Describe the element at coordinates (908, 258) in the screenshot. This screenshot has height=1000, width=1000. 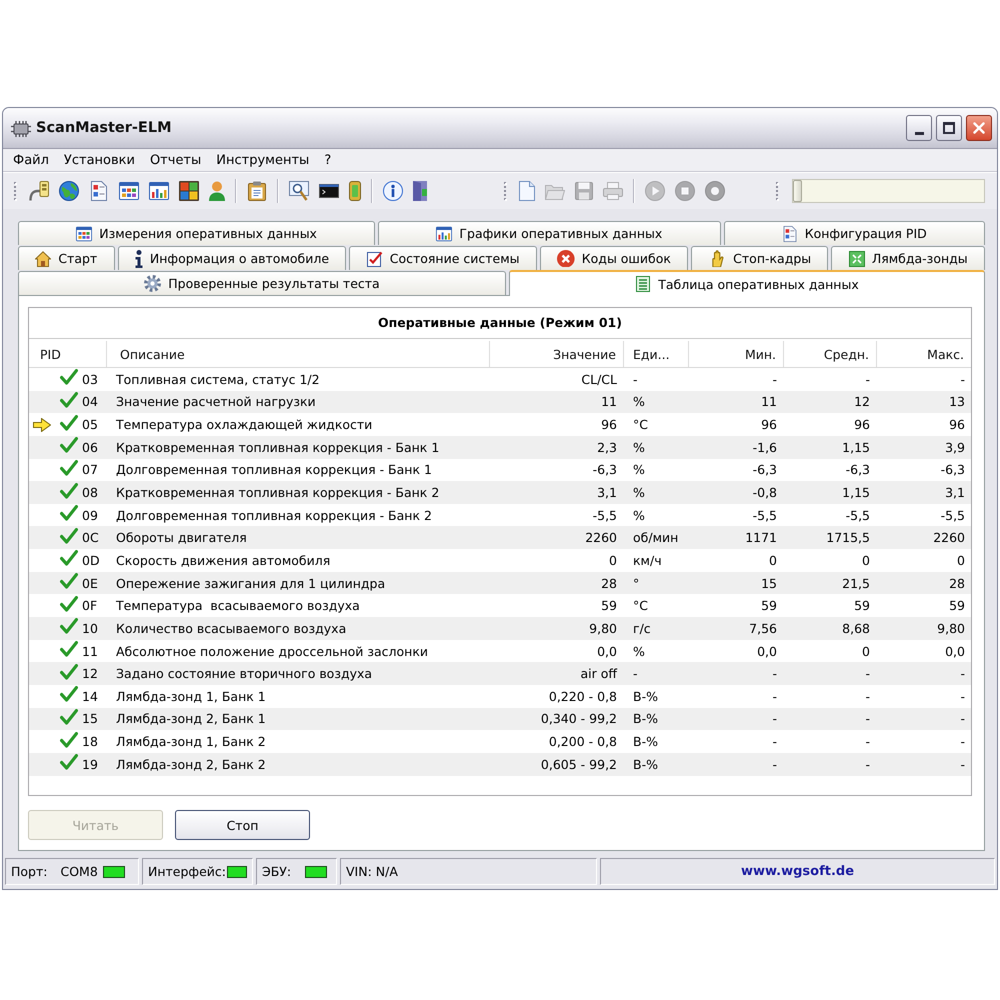
I see `tab: Лямбда-зонды` at that location.